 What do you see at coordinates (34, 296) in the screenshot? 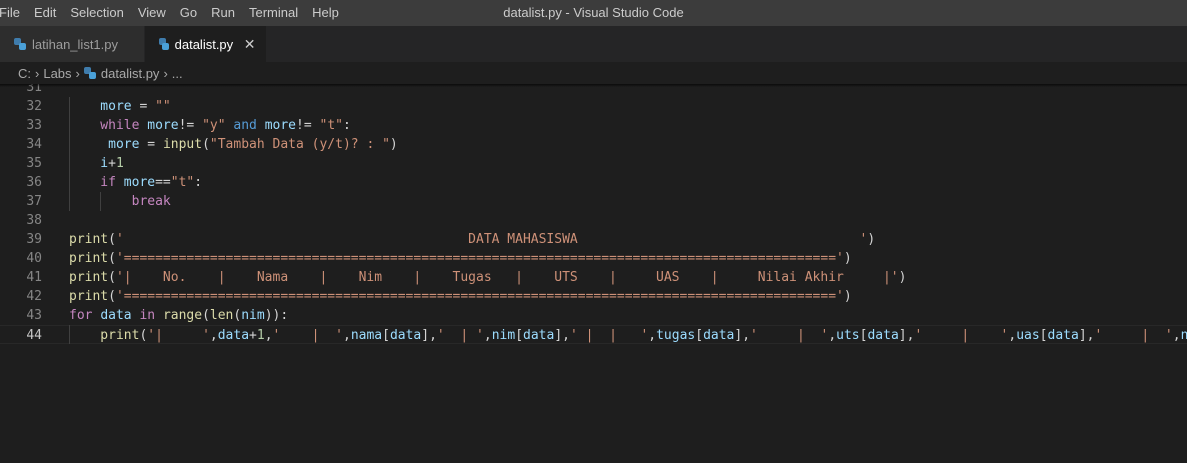
I see `line-number: 42` at bounding box center [34, 296].